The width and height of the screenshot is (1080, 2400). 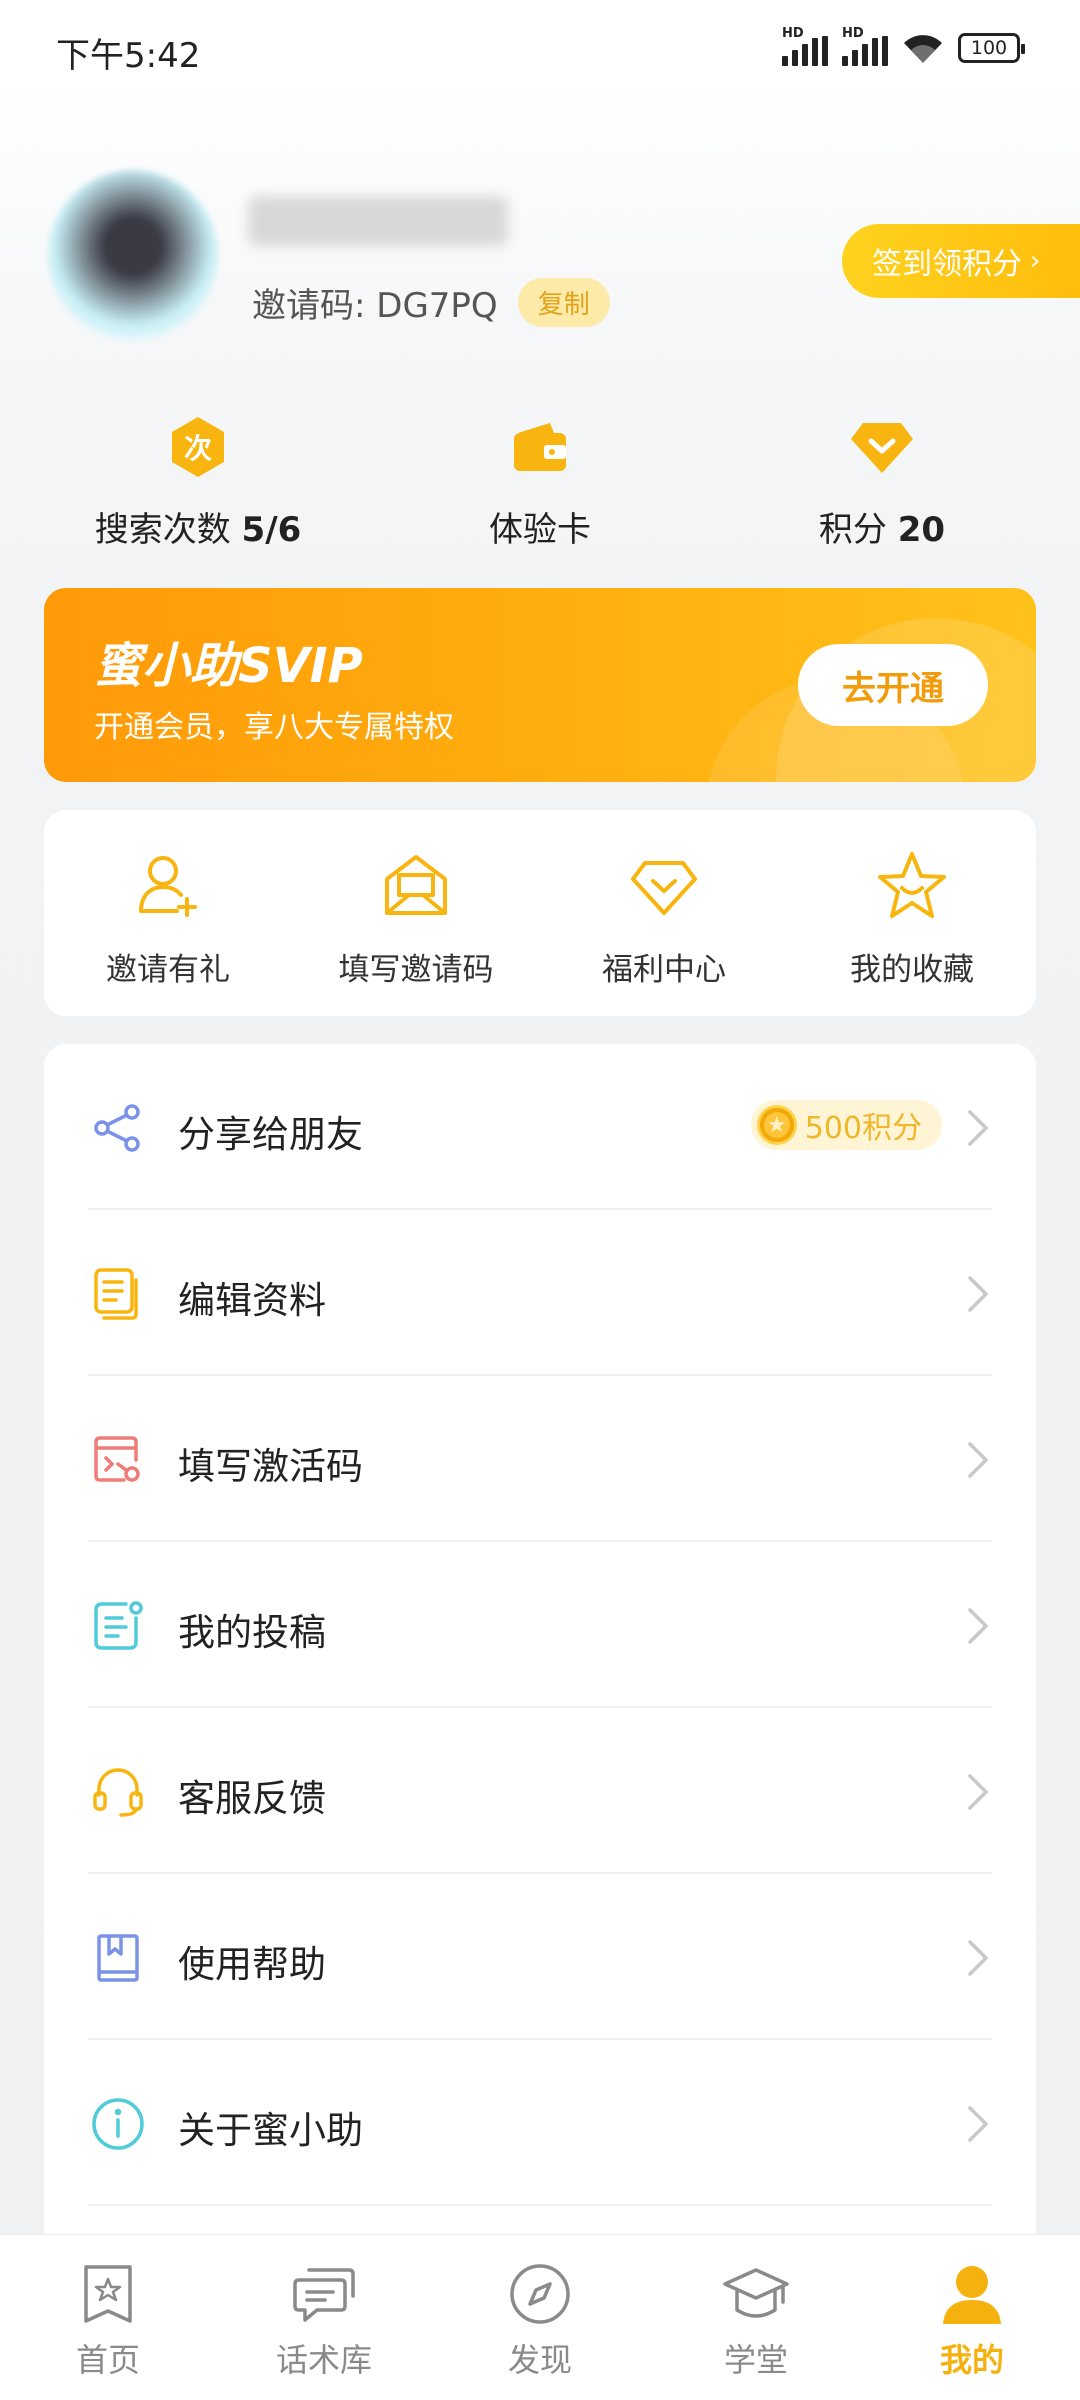 I want to click on stat-label: 体验卡, so click(x=540, y=530).